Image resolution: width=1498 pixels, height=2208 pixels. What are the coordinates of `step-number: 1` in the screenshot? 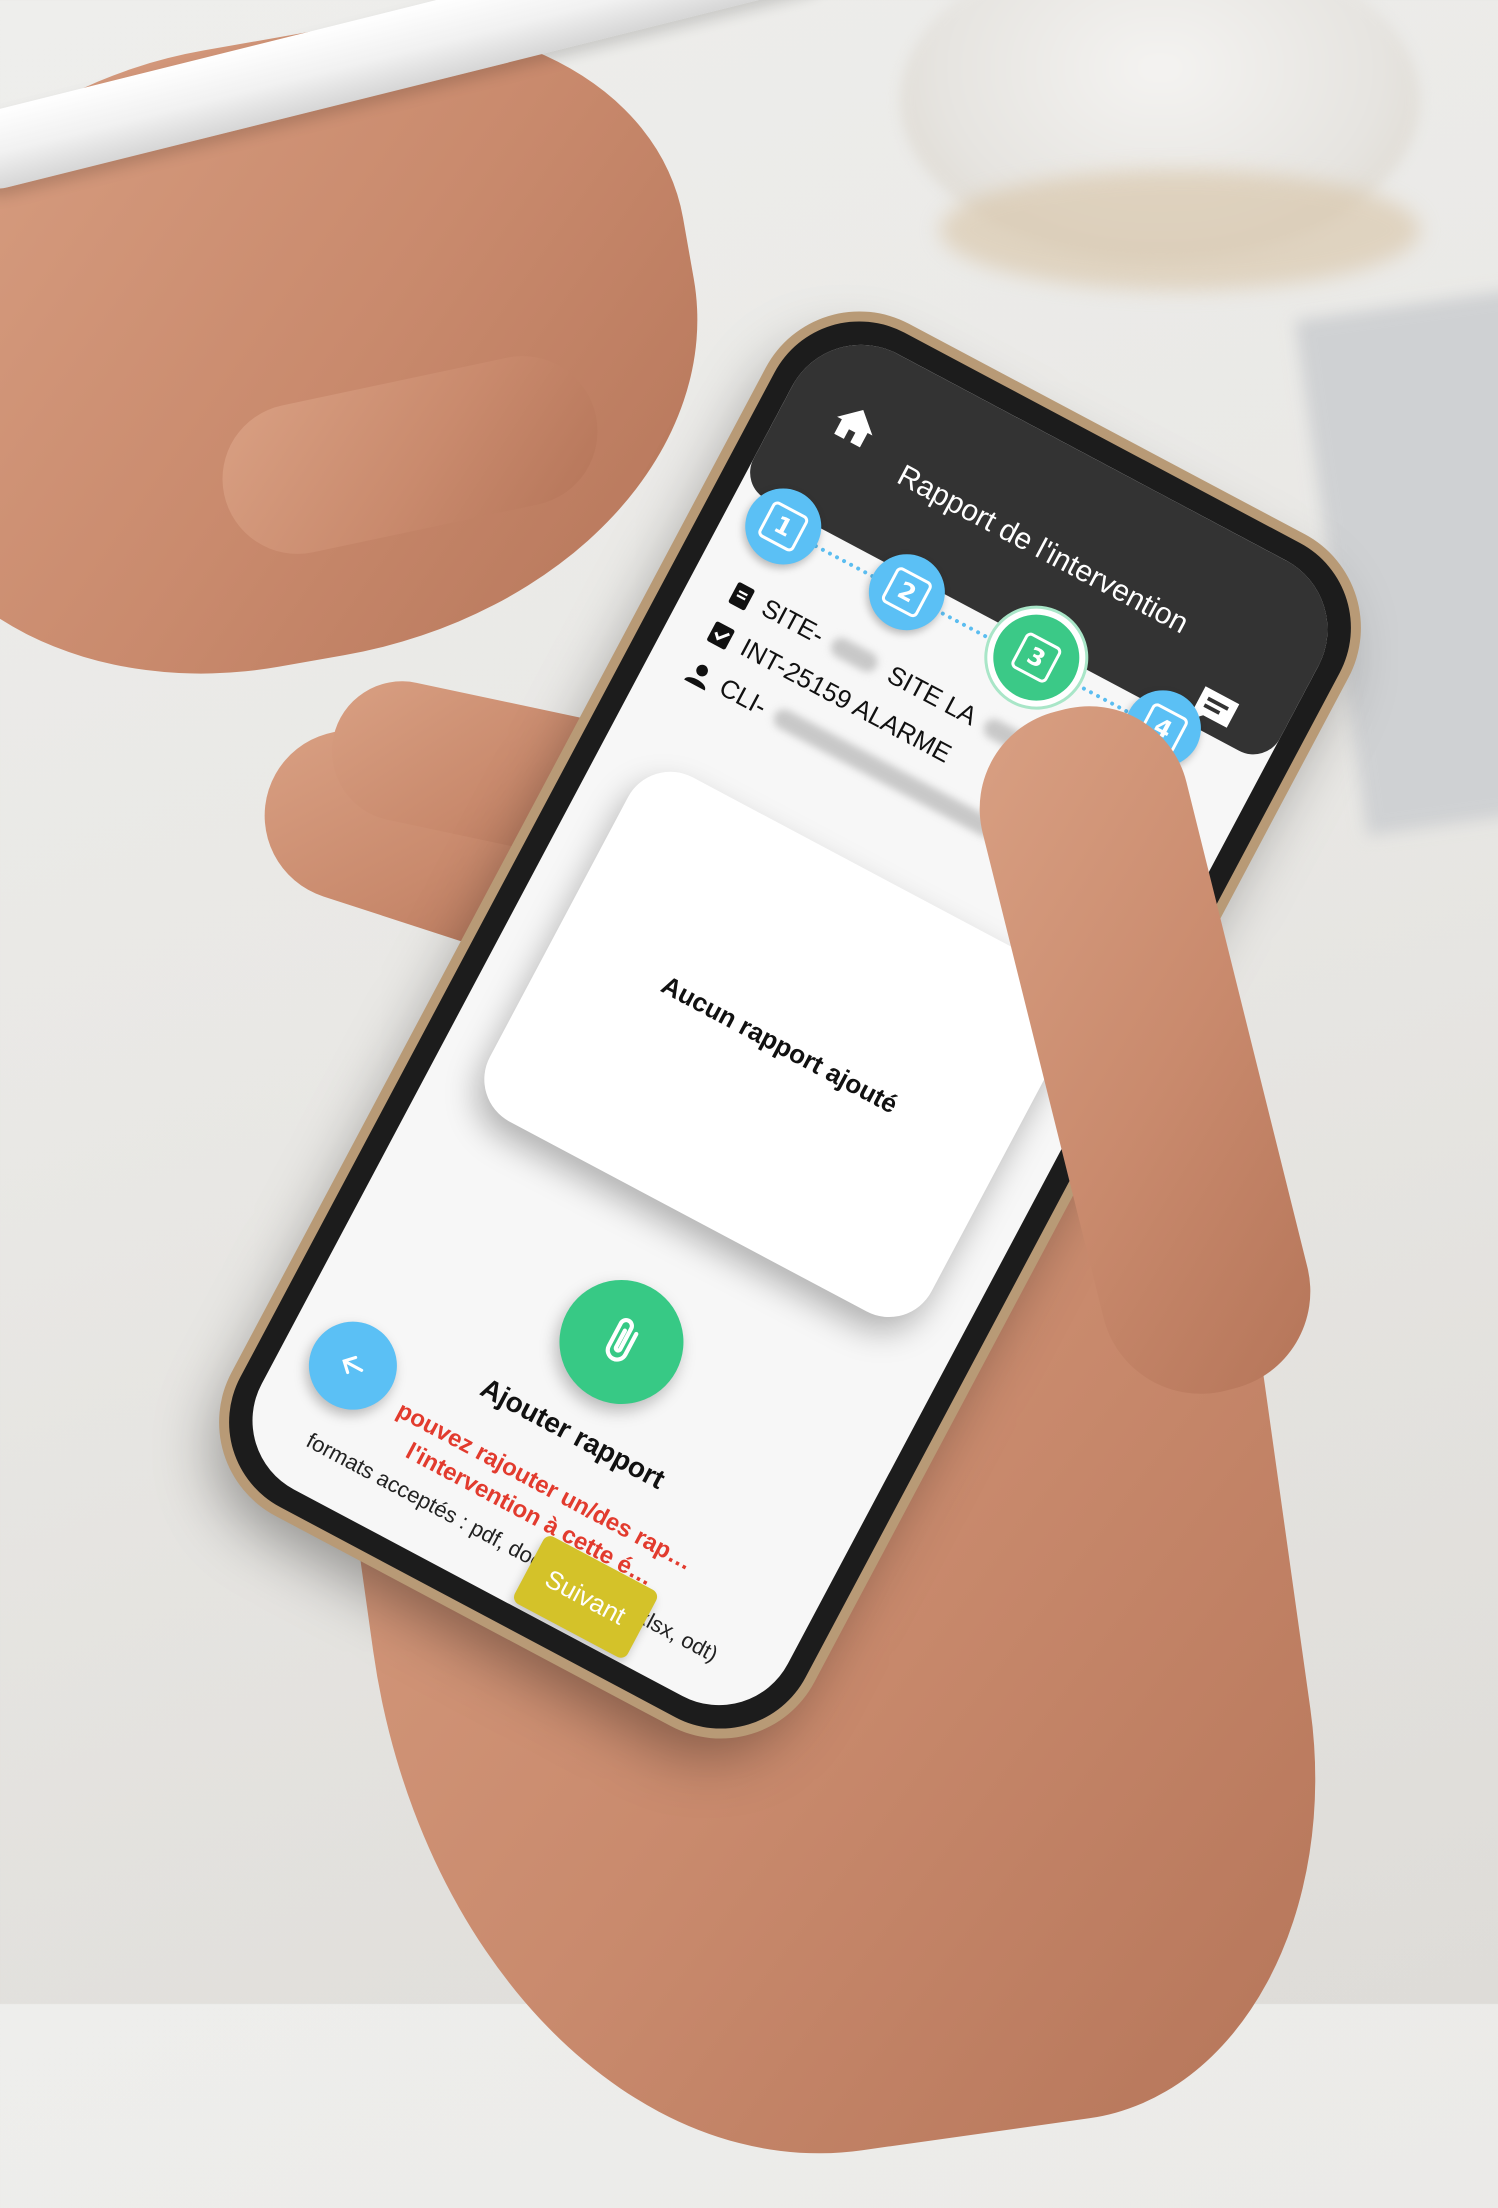 It's located at (783, 526).